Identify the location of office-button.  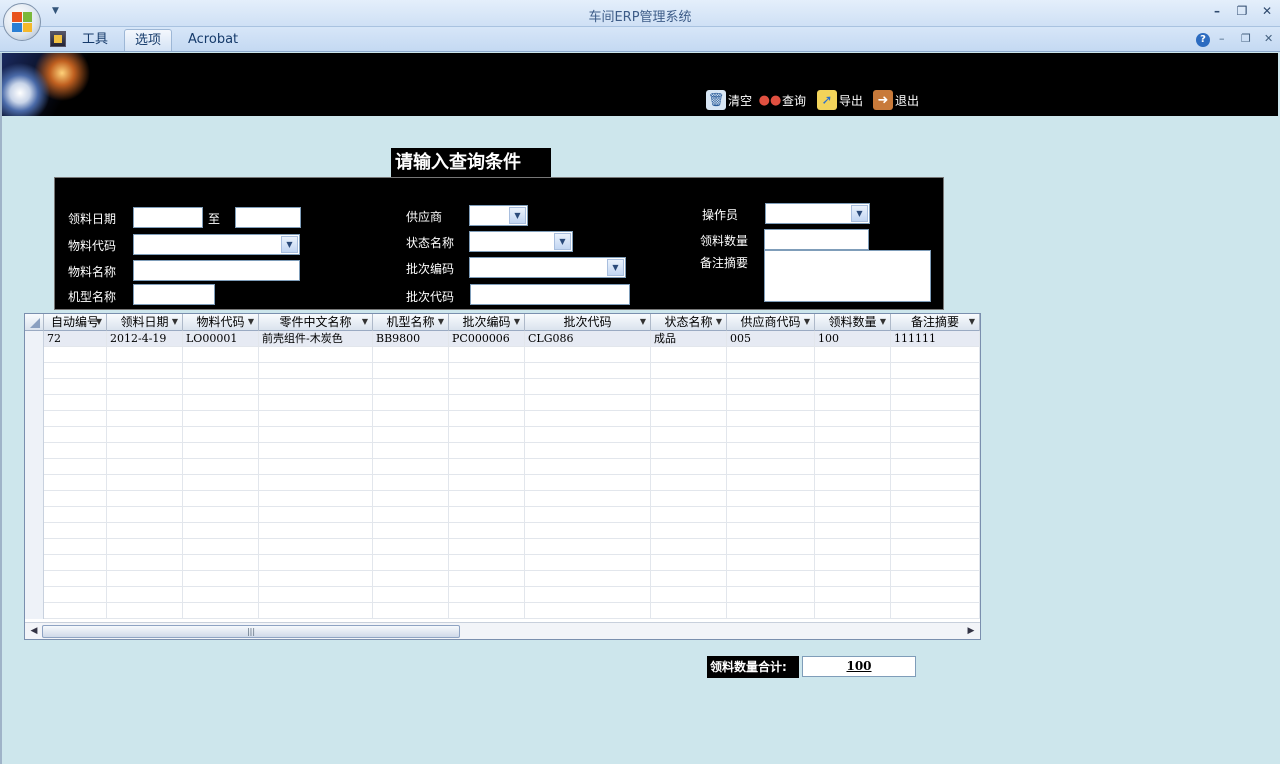
(22, 22).